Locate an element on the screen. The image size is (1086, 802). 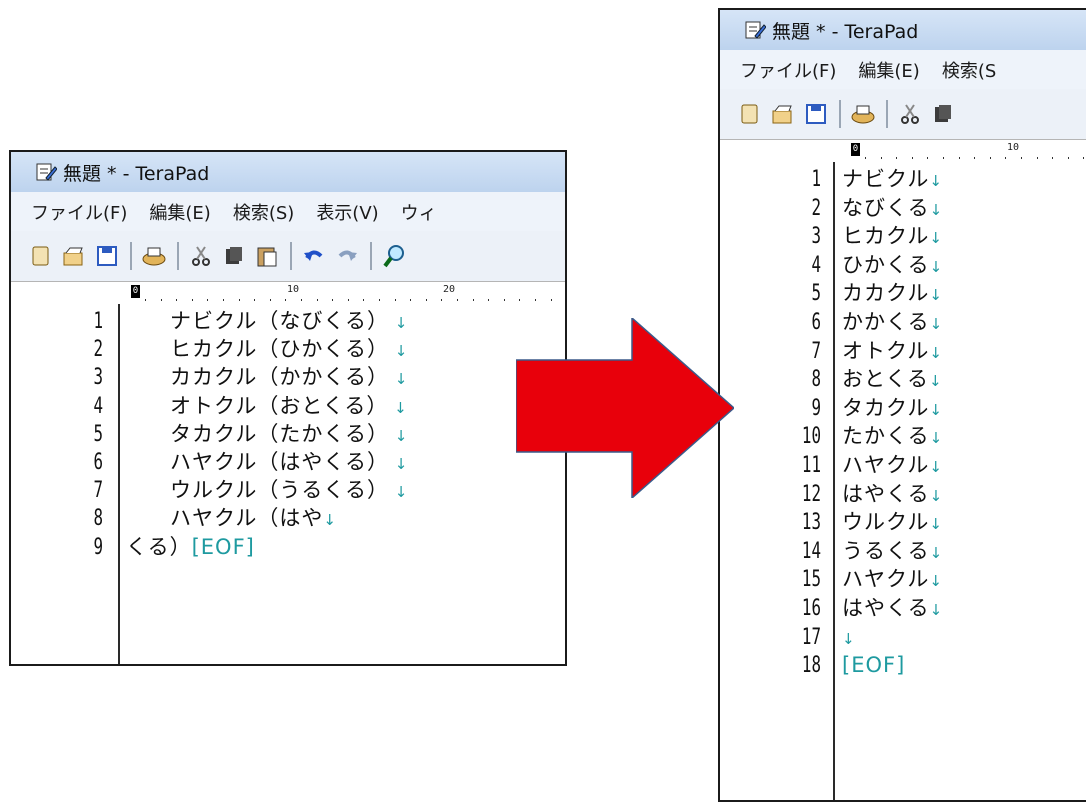
text-line: かかくる↓ is located at coordinates (892, 323).